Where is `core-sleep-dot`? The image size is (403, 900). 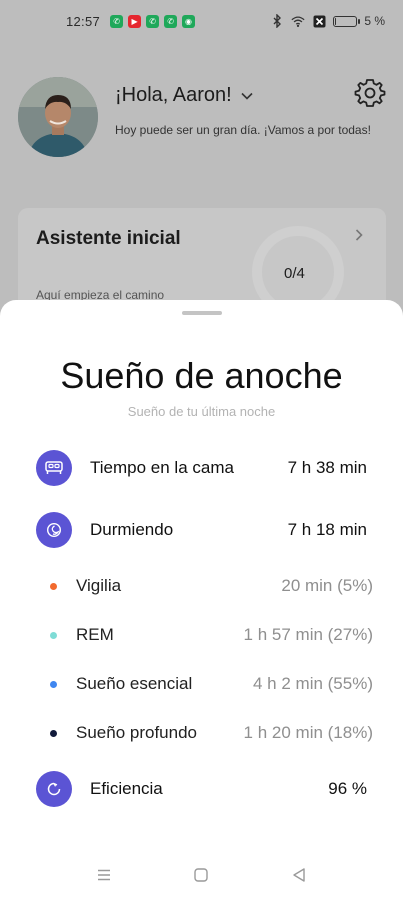 core-sleep-dot is located at coordinates (53, 684).